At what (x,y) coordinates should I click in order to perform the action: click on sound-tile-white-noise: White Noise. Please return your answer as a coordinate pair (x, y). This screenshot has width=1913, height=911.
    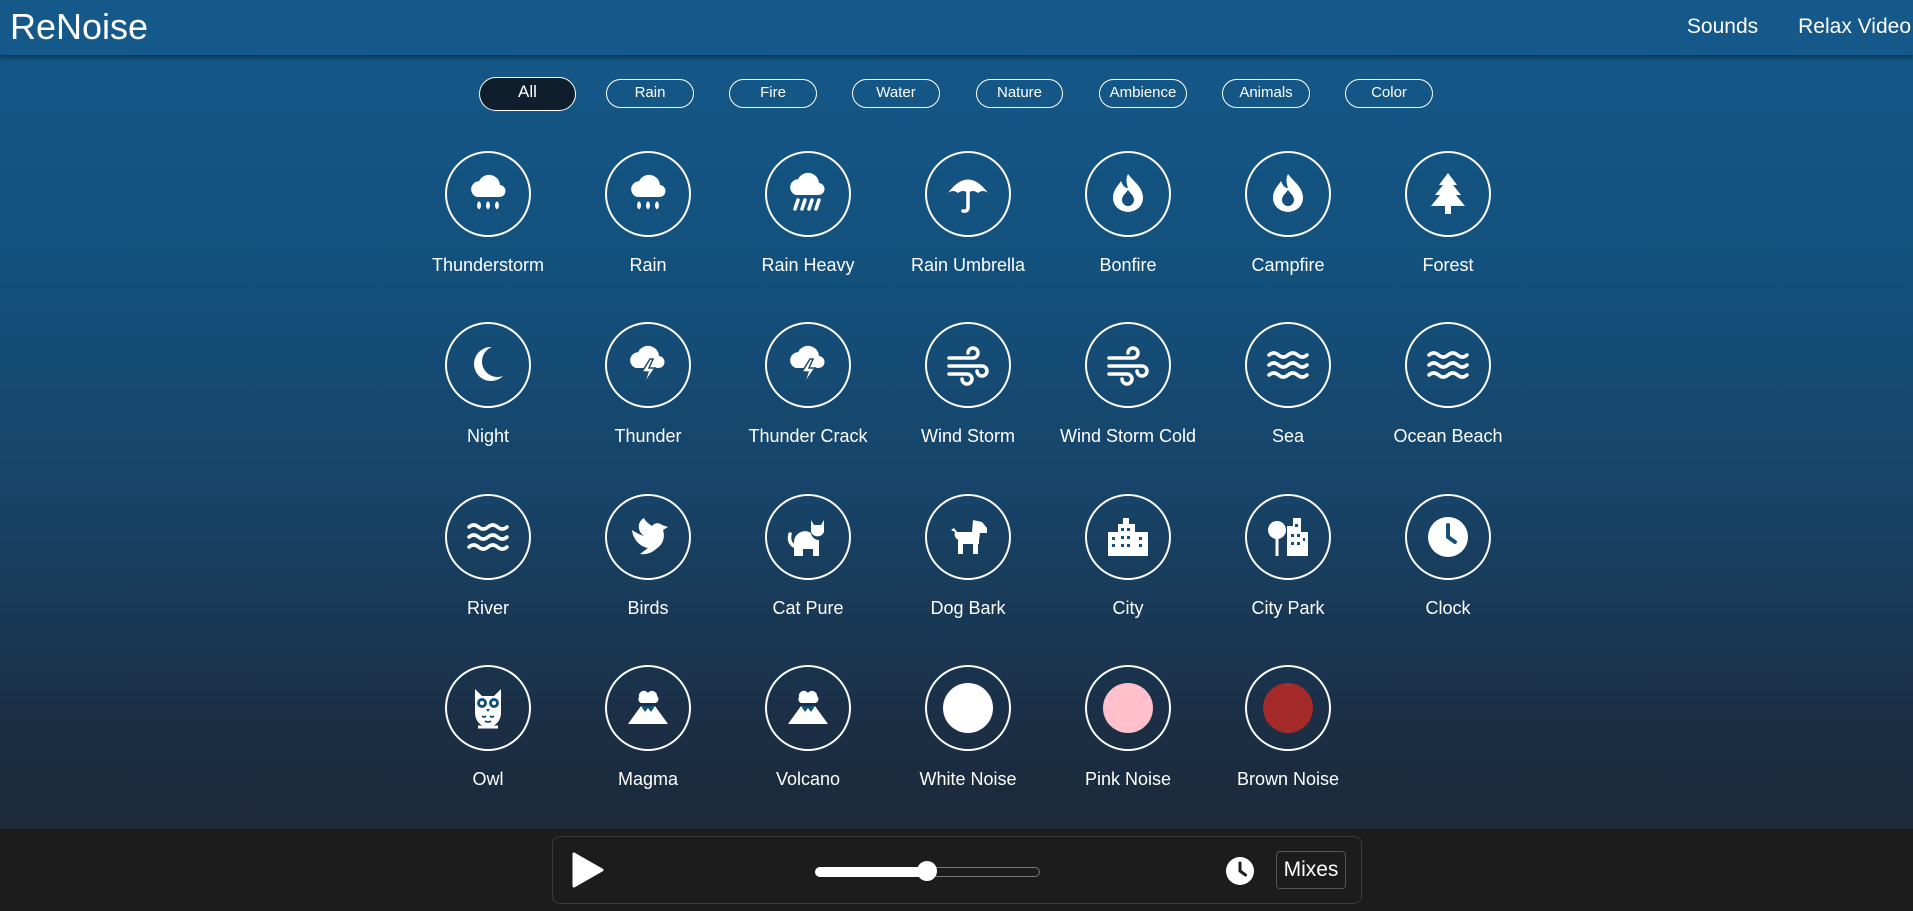
    Looking at the image, I should click on (968, 730).